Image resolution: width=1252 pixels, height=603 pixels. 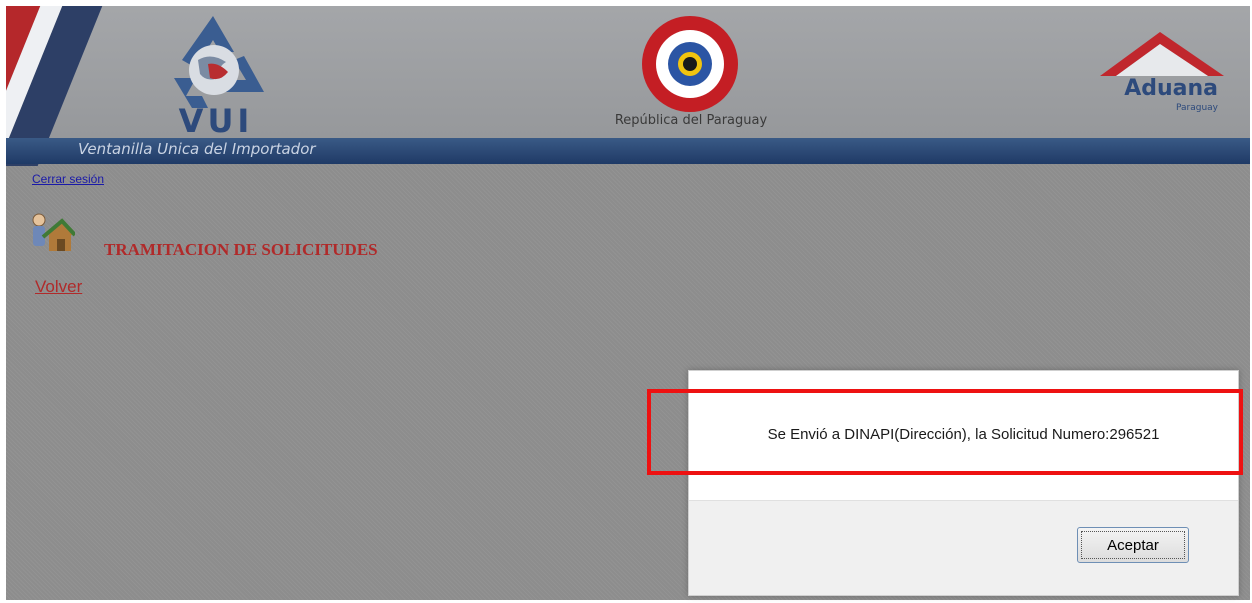 I want to click on page-title: TRAMITACION DE SOLICITUDES, so click(x=241, y=249).